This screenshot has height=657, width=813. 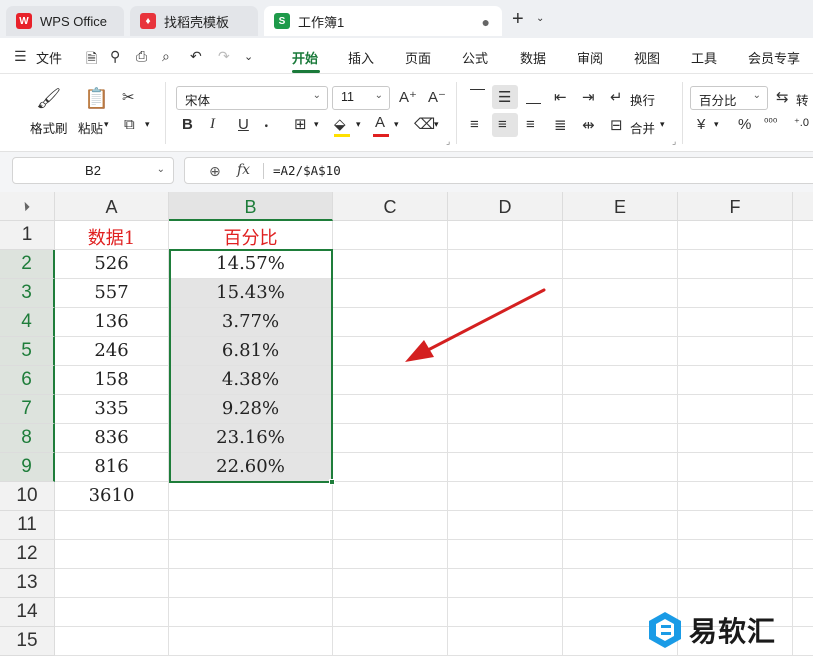 What do you see at coordinates (361, 98) in the screenshot?
I see `font-size-select: 11 ⌄` at bounding box center [361, 98].